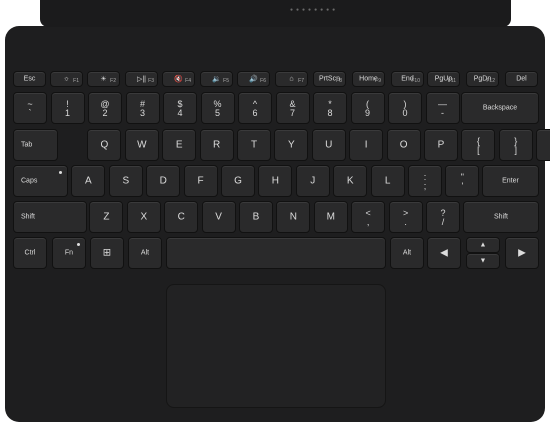 This screenshot has height=423, width=550. I want to click on key-x-label: X, so click(144, 217).